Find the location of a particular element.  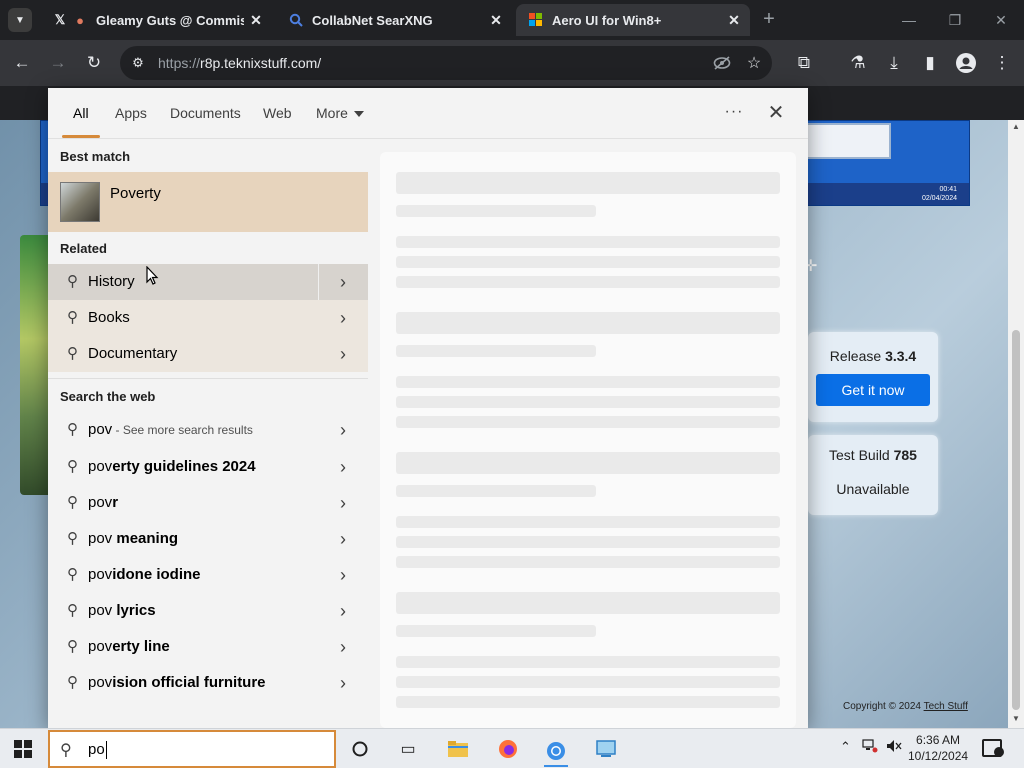

search-filter-bar: All Apps Documents Web More ··· ✕ is located at coordinates (428, 113).